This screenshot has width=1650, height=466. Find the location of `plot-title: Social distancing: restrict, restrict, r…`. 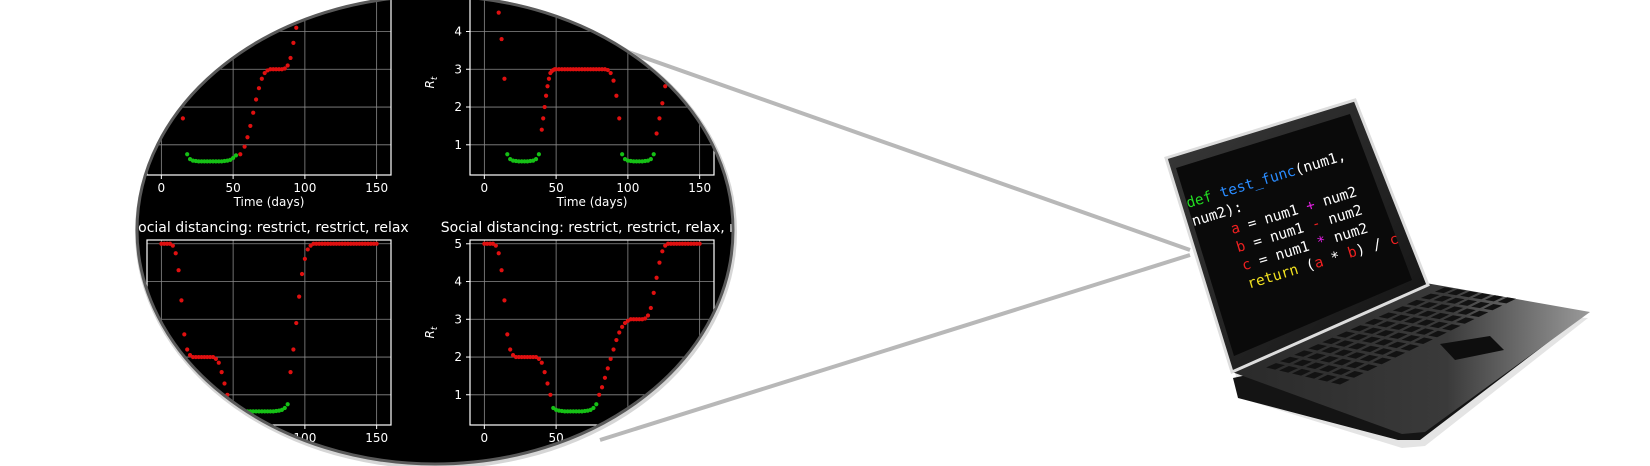

plot-title: Social distancing: restrict, restrict, r… is located at coordinates (592, 228).